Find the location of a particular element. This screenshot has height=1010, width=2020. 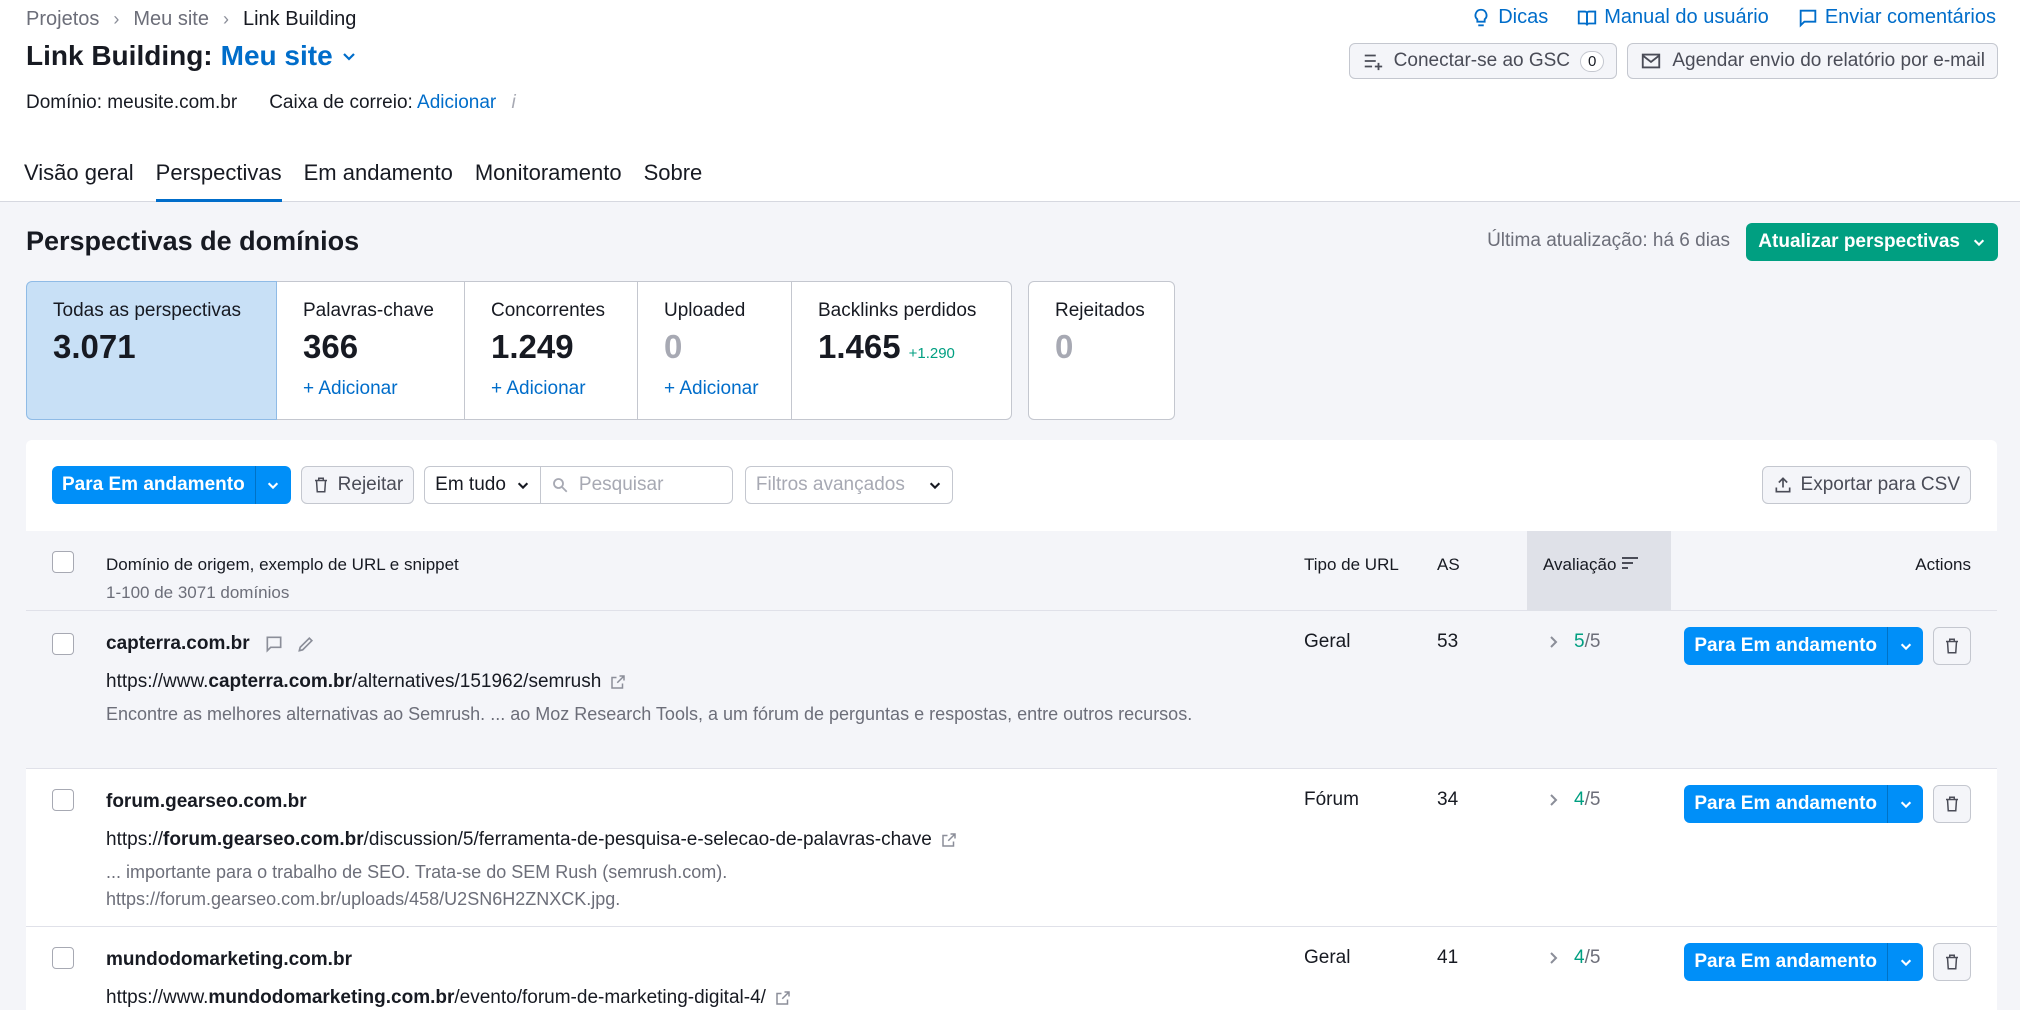

chevron-right-icon is located at coordinates (1554, 958).